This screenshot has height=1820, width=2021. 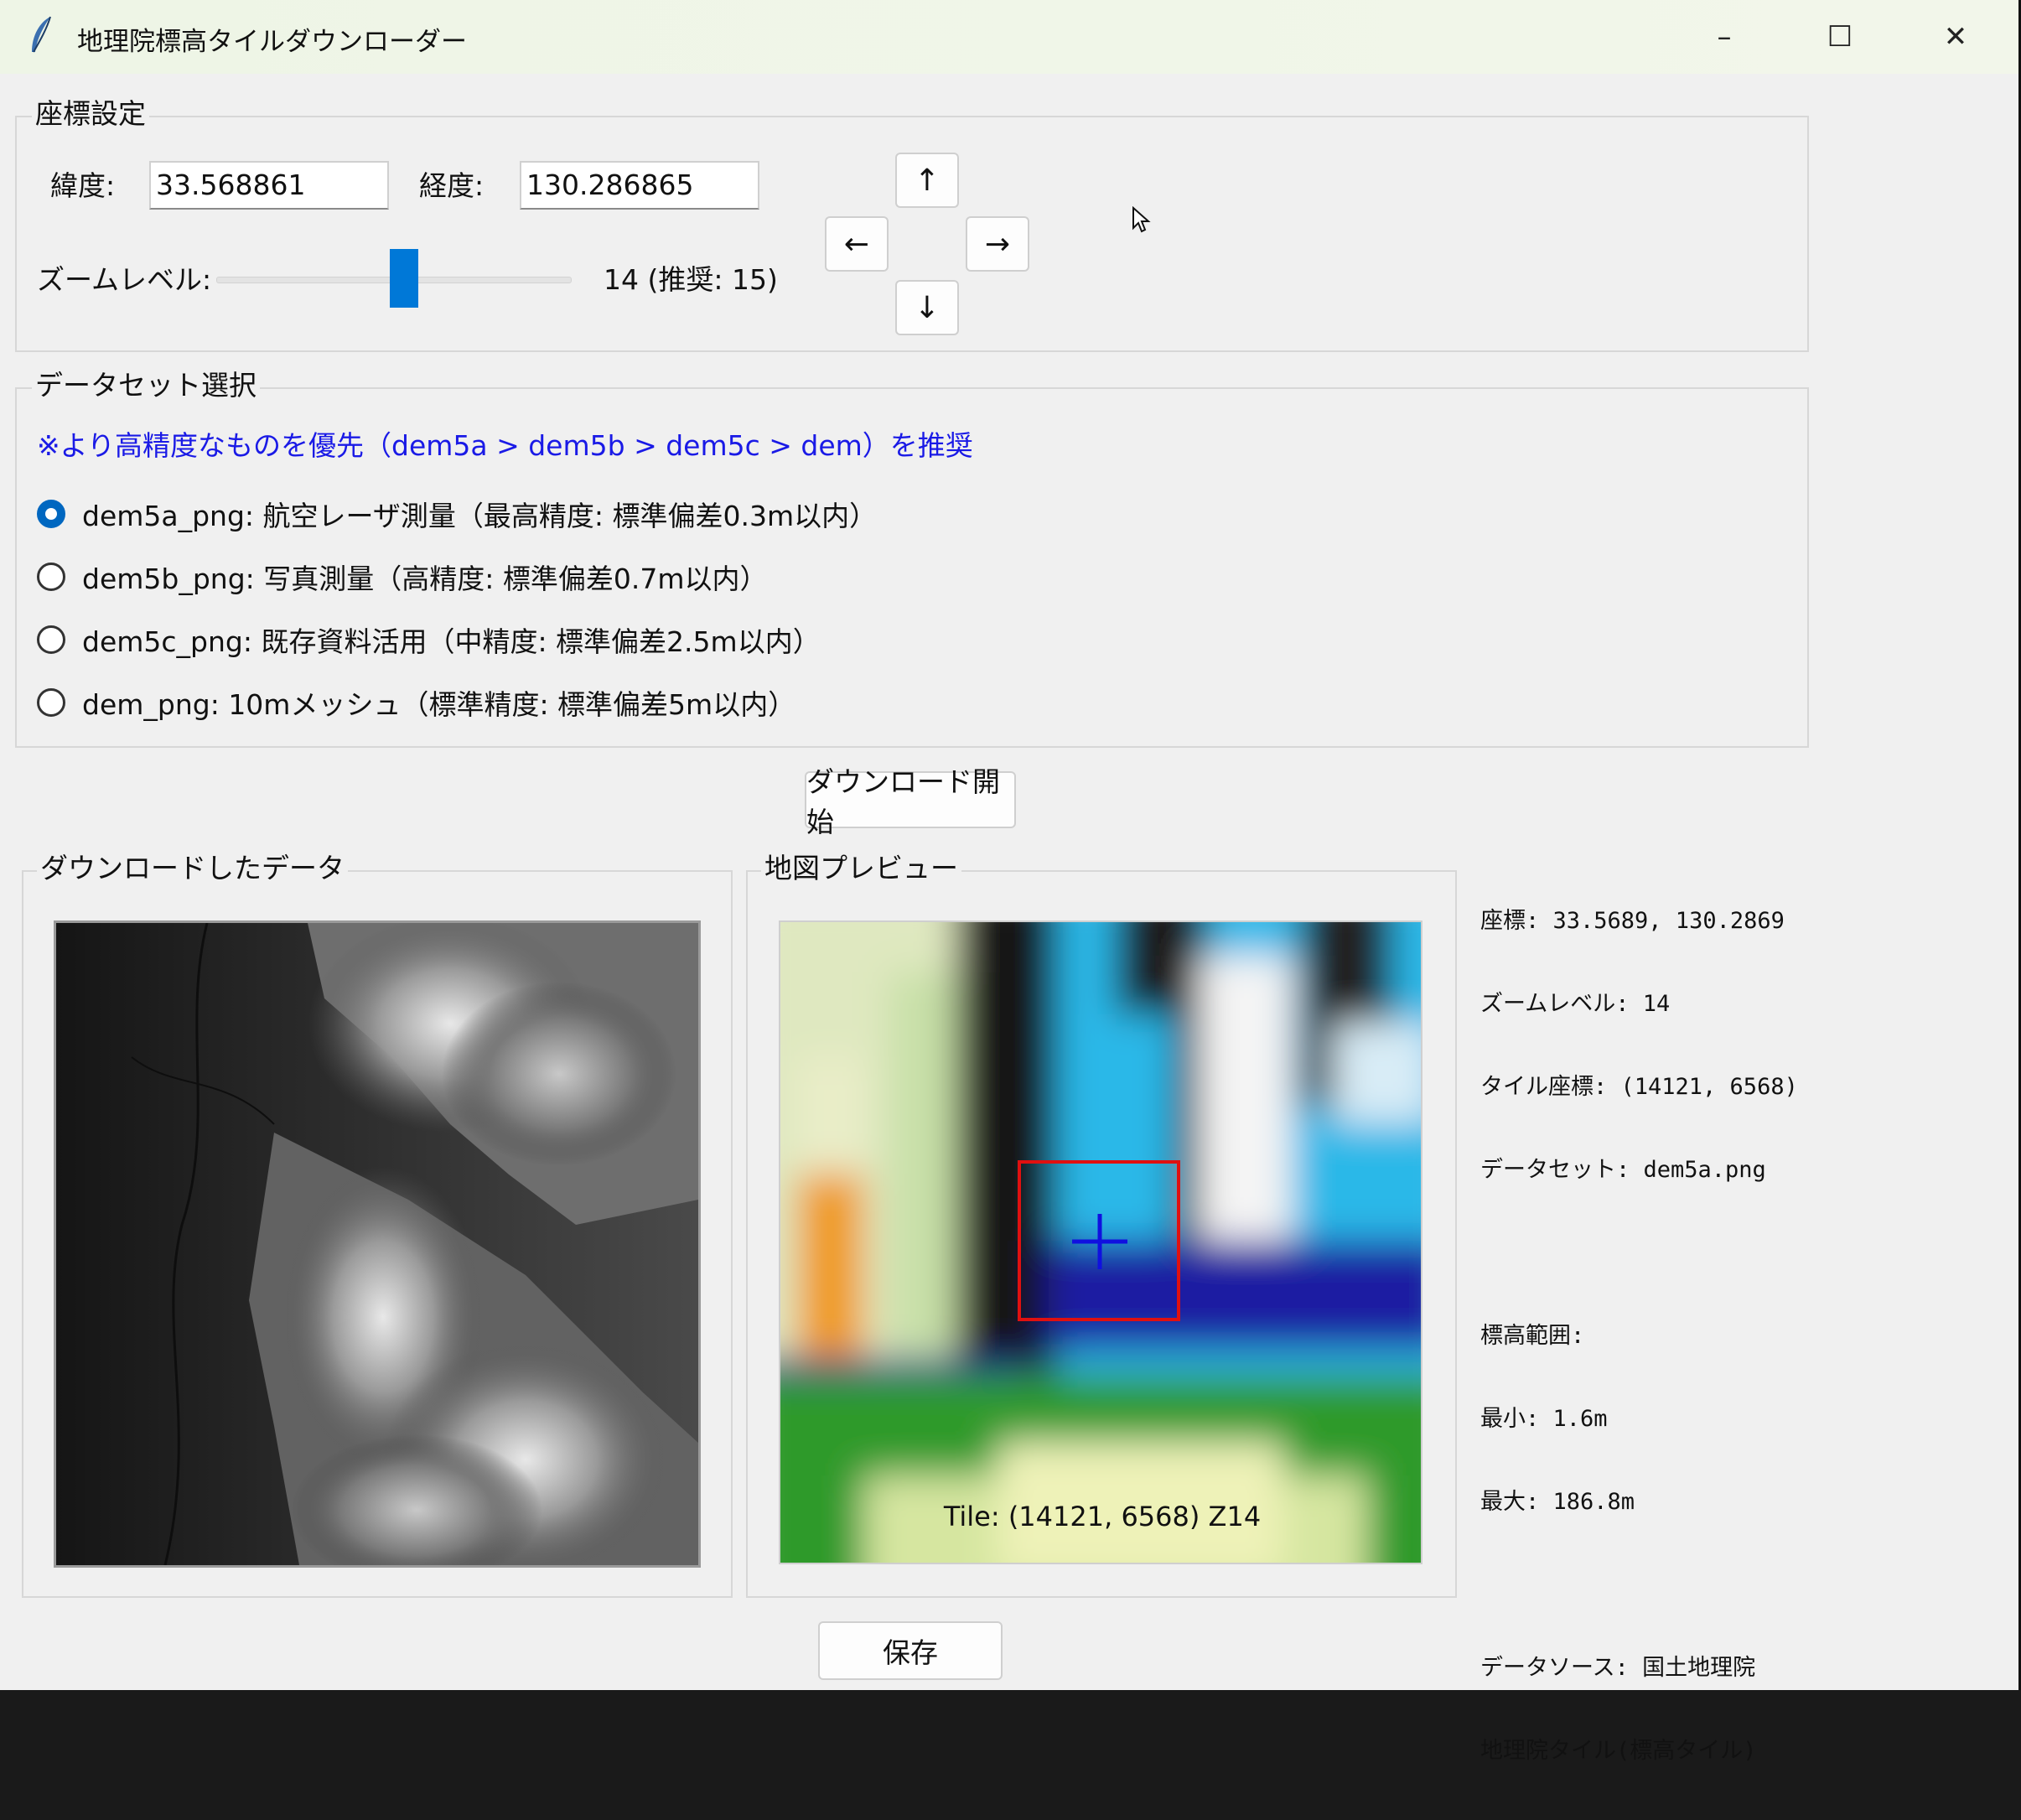 I want to click on move-left-button: ←, so click(x=857, y=244).